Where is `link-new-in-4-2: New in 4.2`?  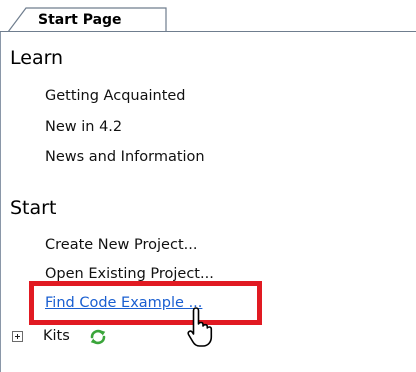 link-new-in-4-2: New in 4.2 is located at coordinates (83, 127).